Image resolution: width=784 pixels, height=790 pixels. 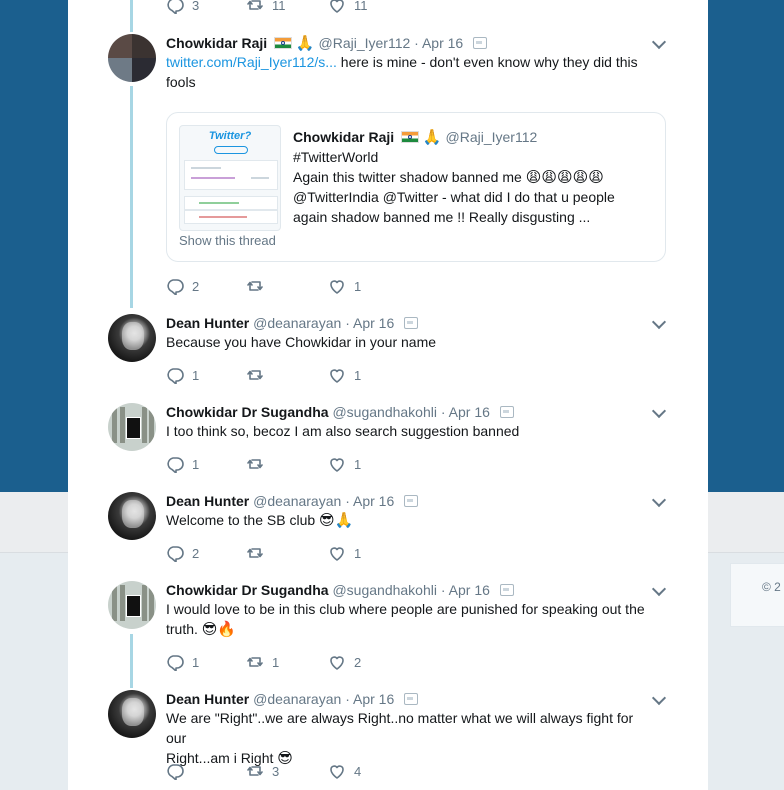 I want to click on like-count: 2, so click(x=358, y=662).